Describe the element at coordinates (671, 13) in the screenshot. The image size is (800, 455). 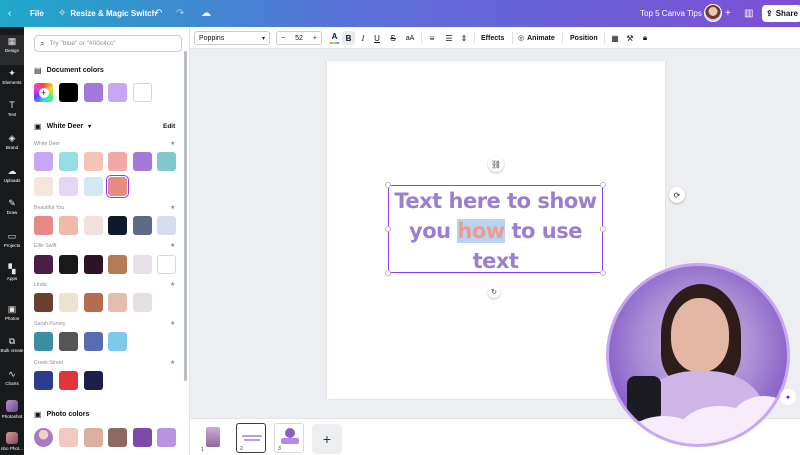
I see `document-title: Top 5 Canva Tips` at that location.